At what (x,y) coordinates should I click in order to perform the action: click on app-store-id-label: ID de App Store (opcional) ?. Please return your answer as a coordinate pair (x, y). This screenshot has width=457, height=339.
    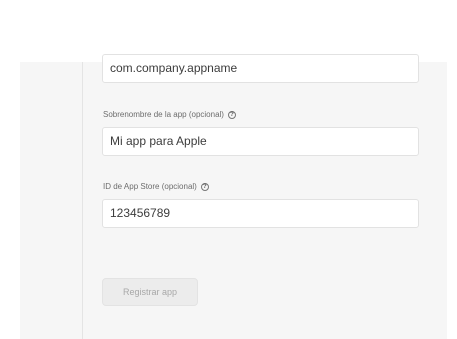
    Looking at the image, I should click on (156, 186).